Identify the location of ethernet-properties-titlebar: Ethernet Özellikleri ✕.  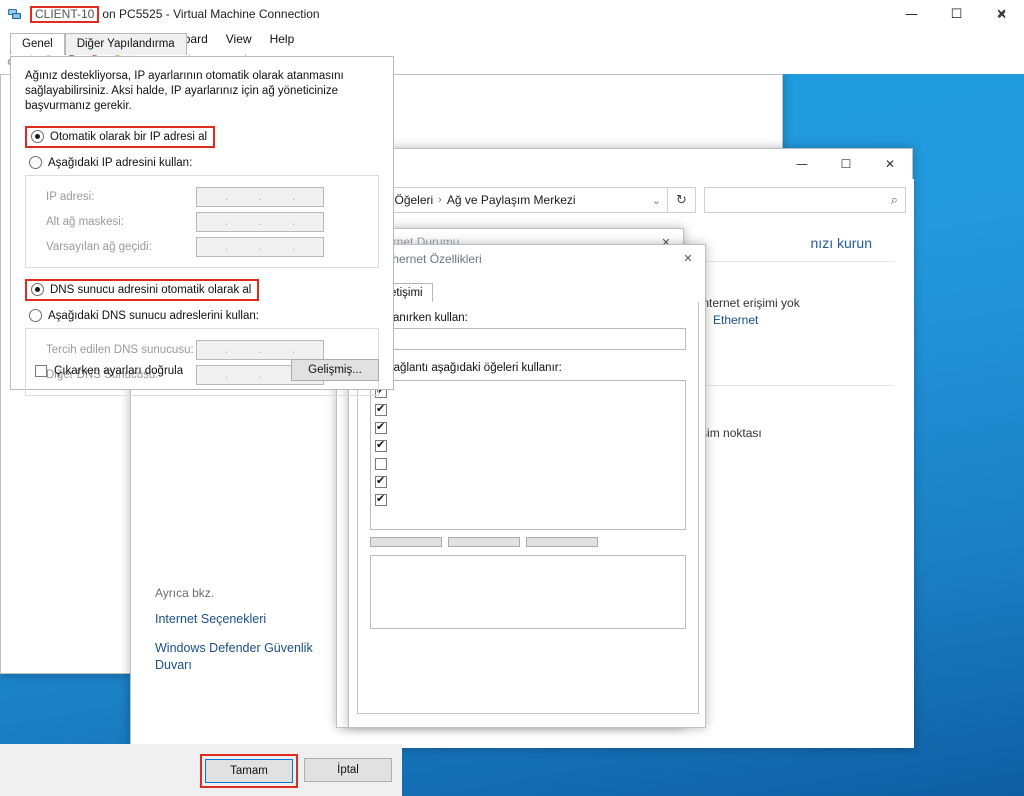
(527, 259).